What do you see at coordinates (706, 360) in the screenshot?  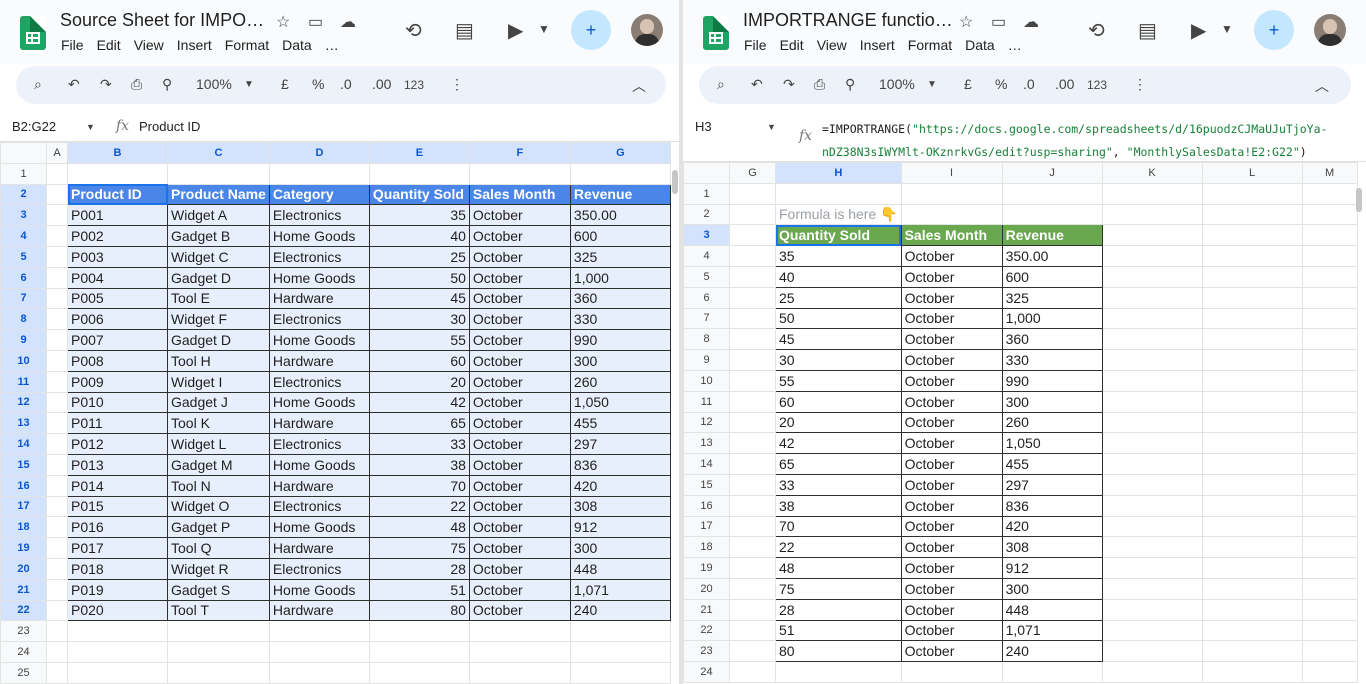 I see `row-header: 9` at bounding box center [706, 360].